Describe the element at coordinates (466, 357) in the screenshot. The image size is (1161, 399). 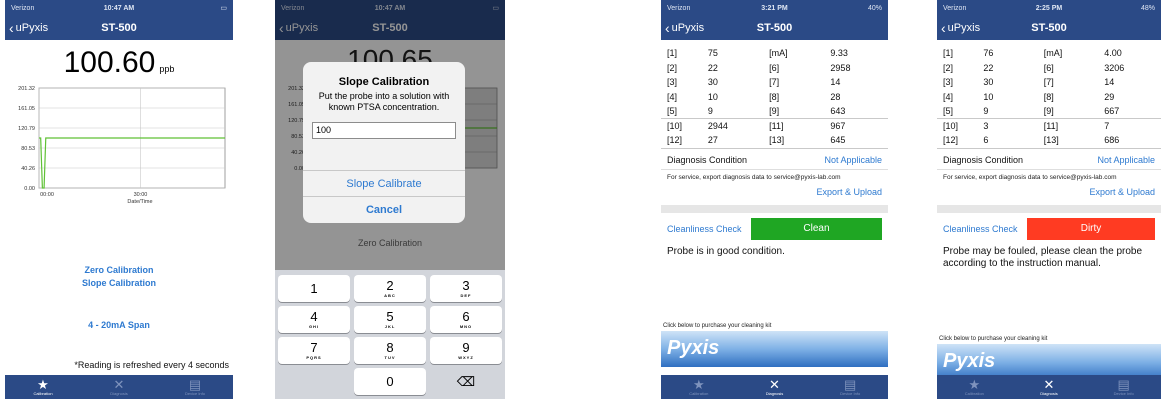
I see `key-letters: WXYZ` at that location.